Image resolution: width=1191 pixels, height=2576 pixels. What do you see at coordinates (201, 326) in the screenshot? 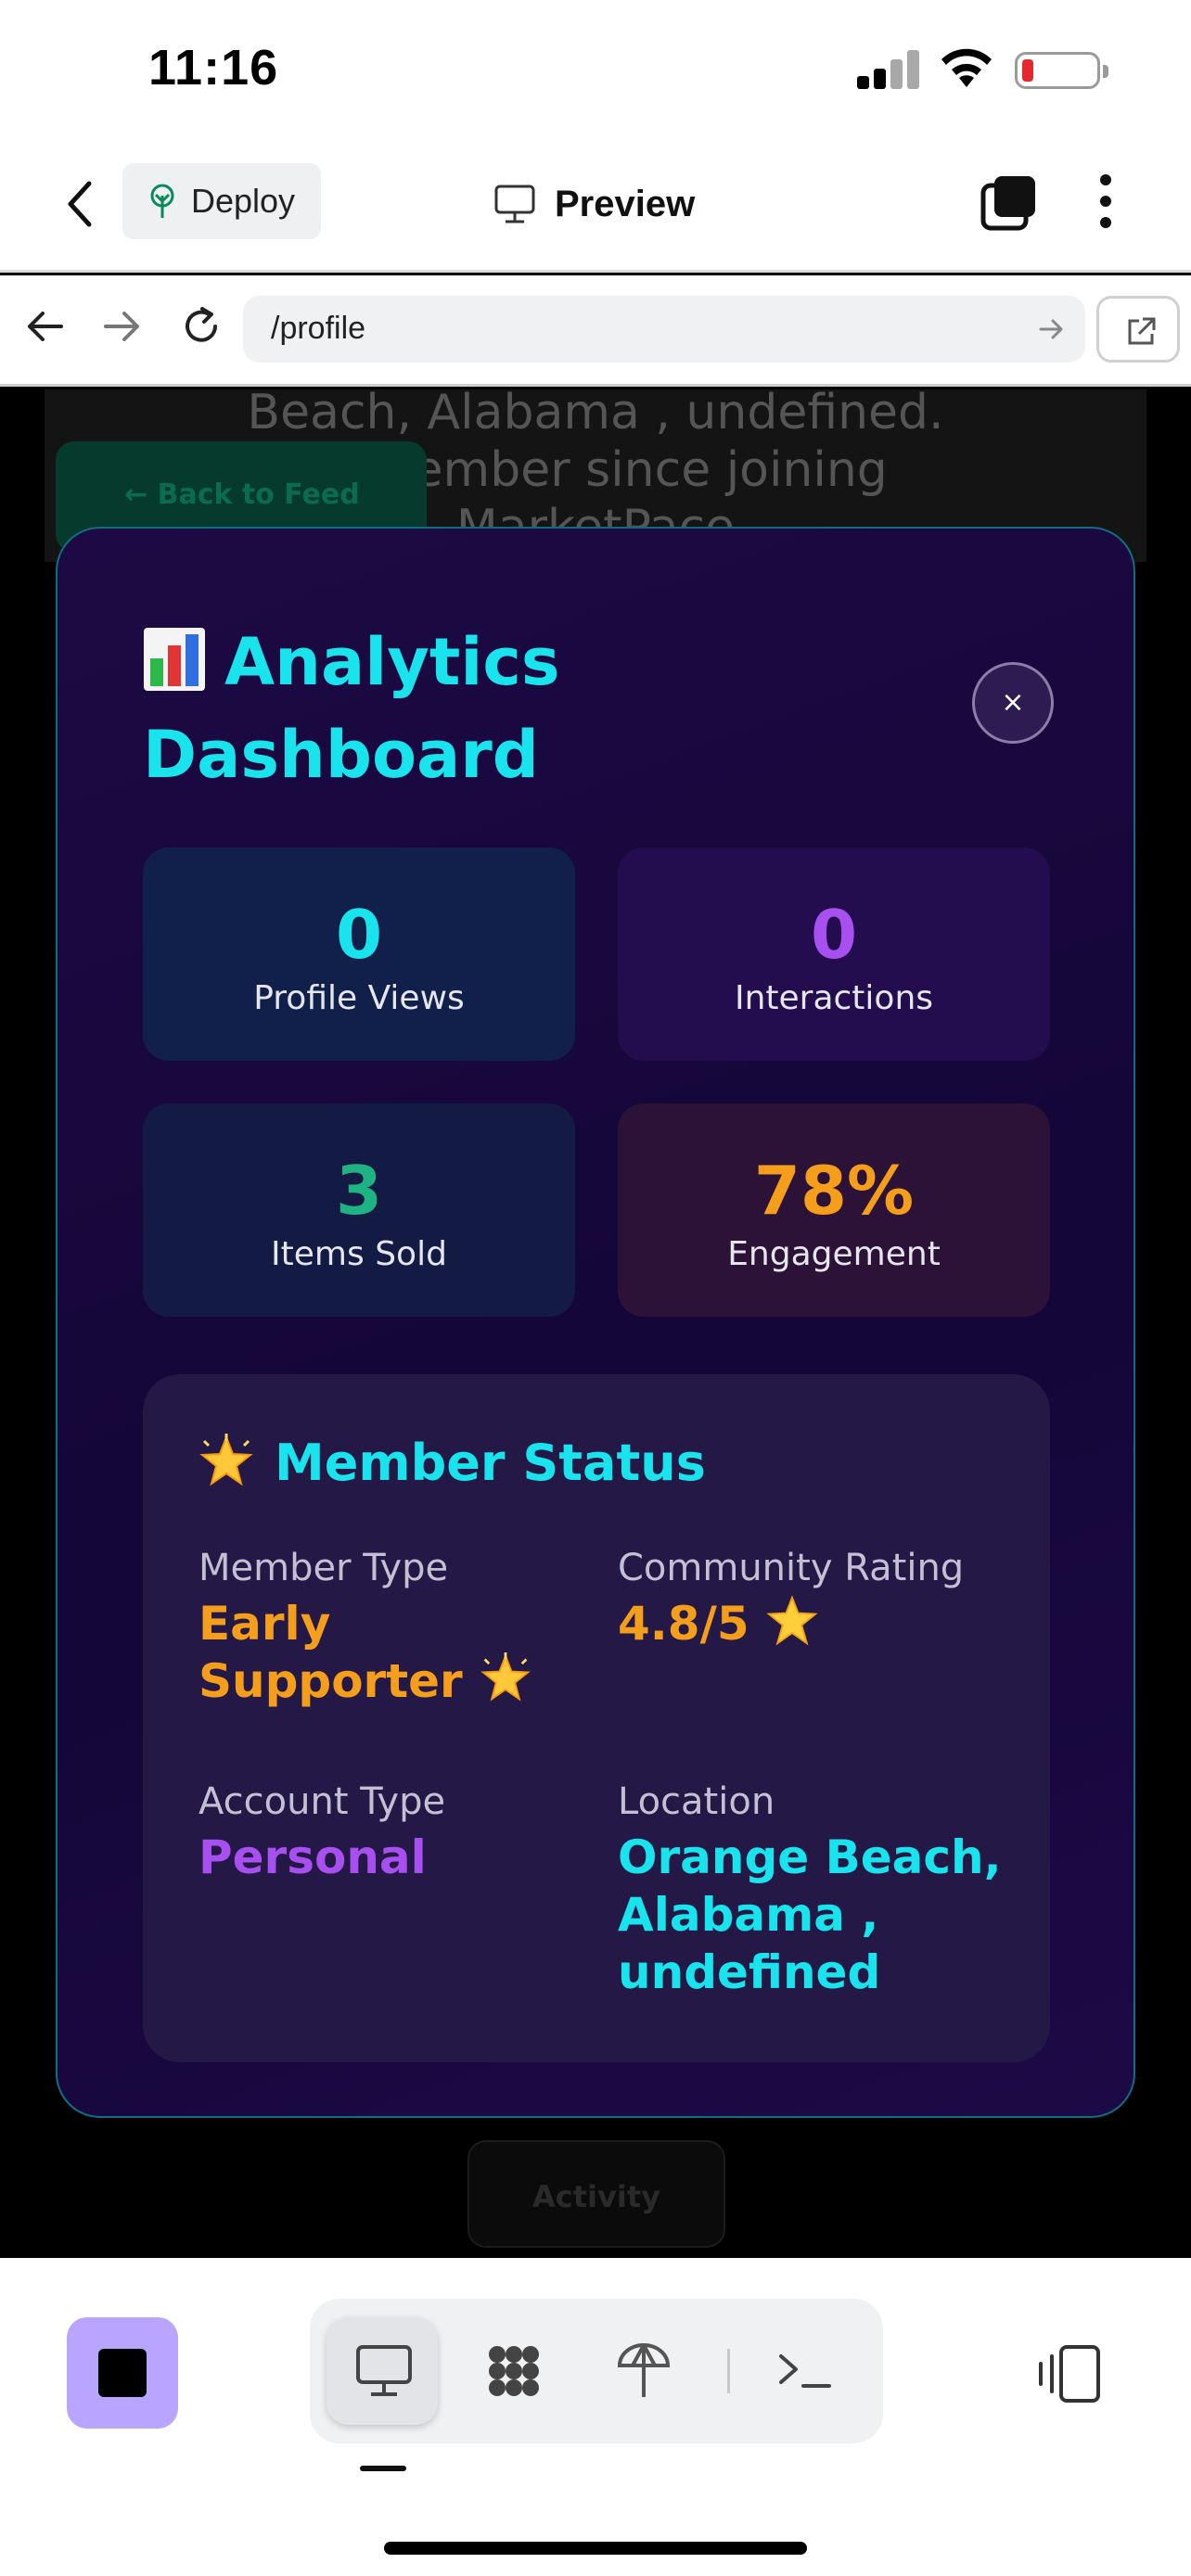
I see `reload-icon` at bounding box center [201, 326].